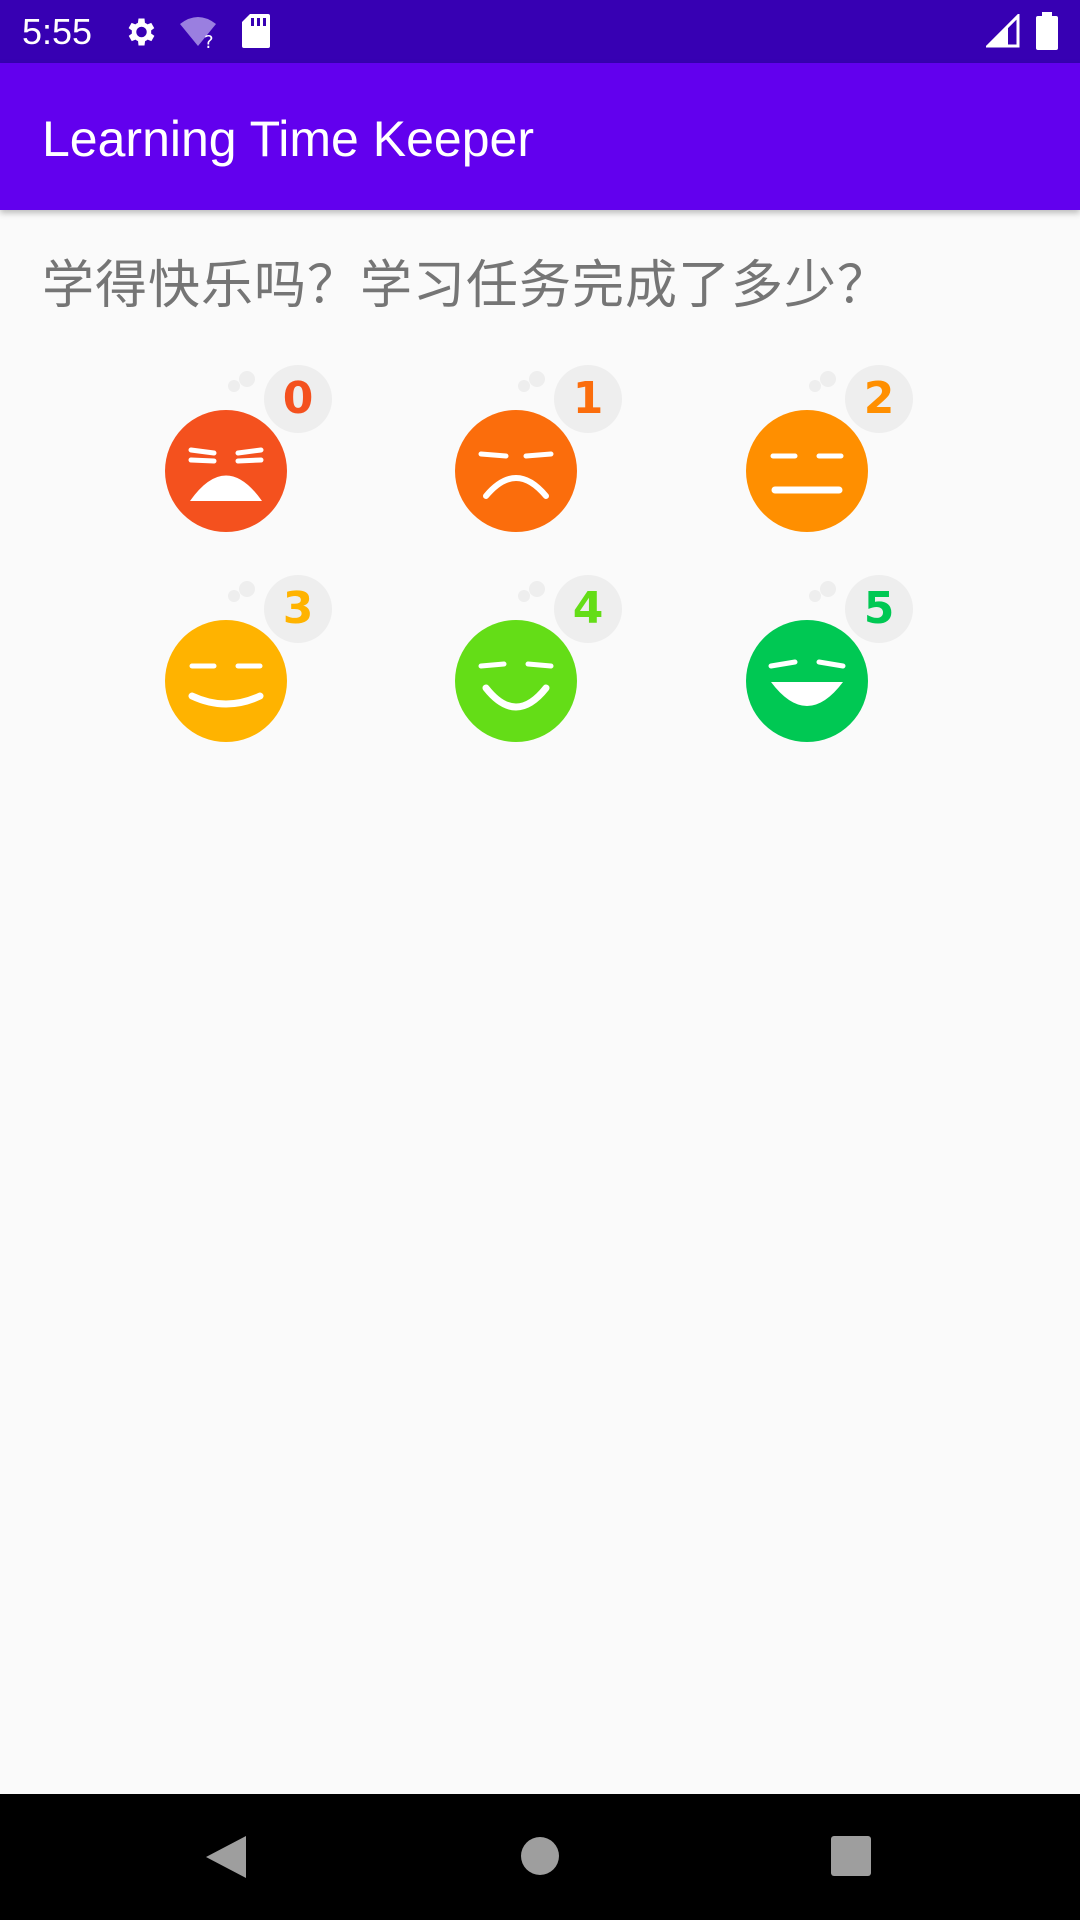 The image size is (1080, 1920). Describe the element at coordinates (540, 31) in the screenshot. I see `status-bar: 5:55 ?` at that location.